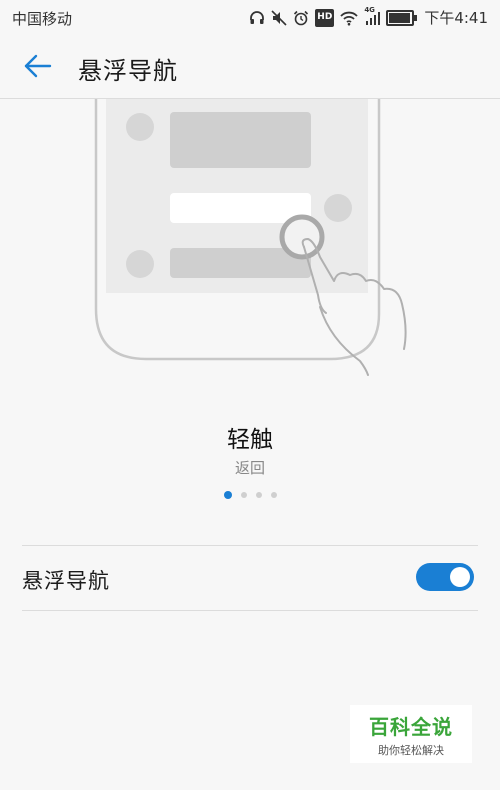 This screenshot has width=500, height=790. I want to click on alarm-icon, so click(301, 18).